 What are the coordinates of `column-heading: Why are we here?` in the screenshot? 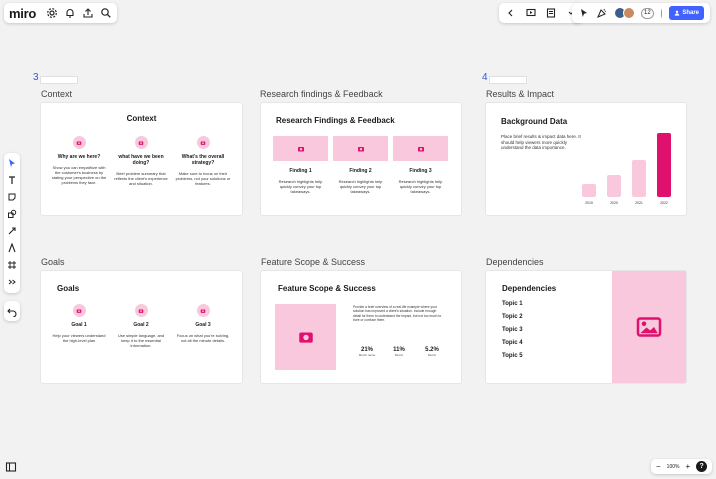 It's located at (79, 157).